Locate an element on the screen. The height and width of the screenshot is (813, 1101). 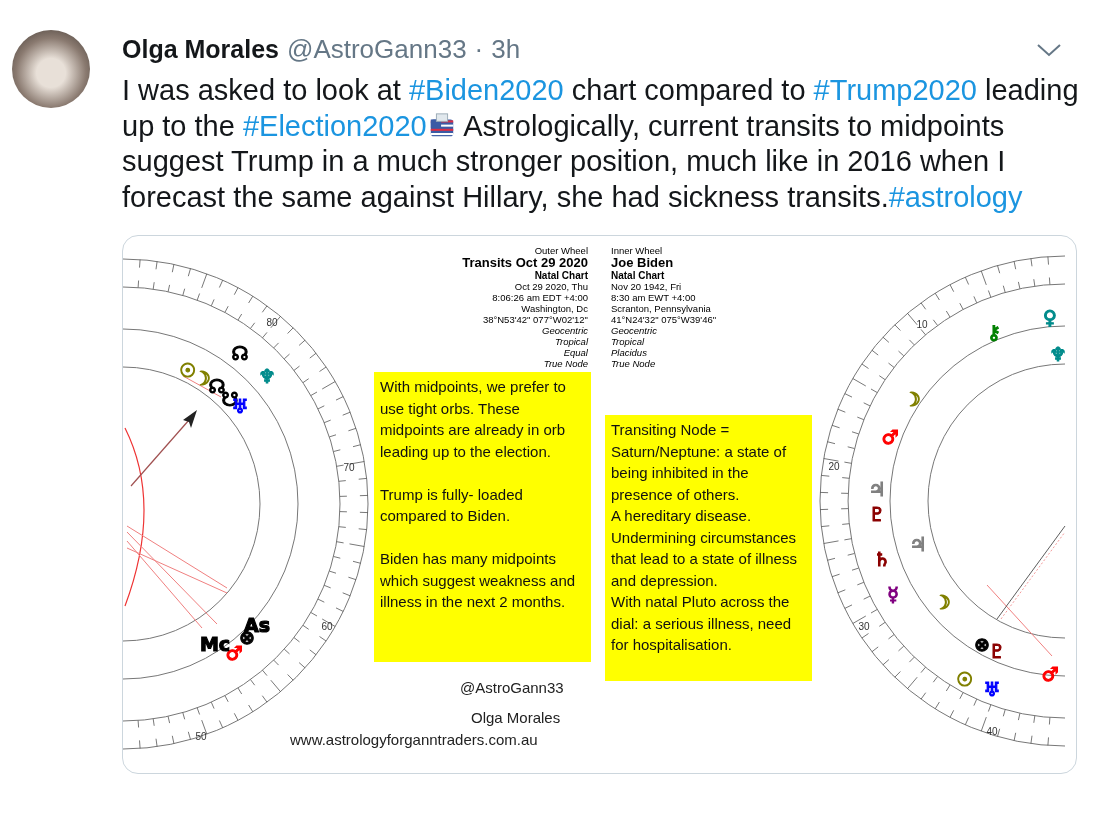
degree-label: 20 is located at coordinates (834, 466).